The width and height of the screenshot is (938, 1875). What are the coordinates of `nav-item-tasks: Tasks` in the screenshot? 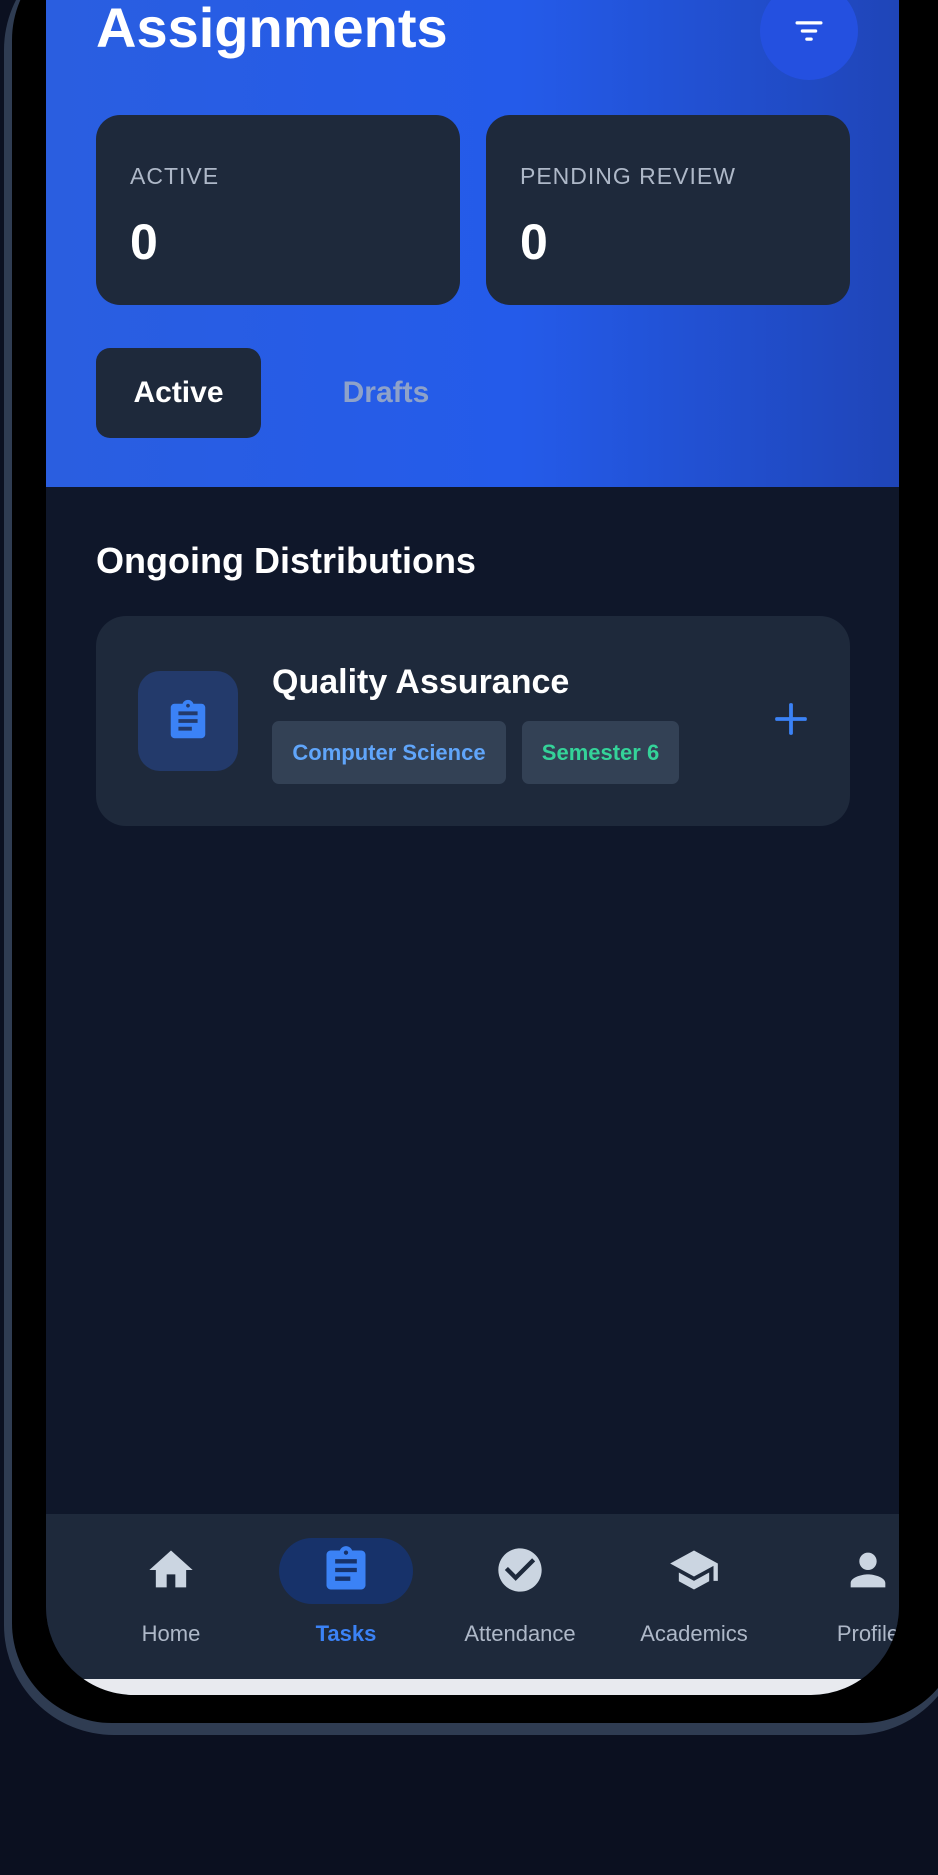 It's located at (346, 1596).